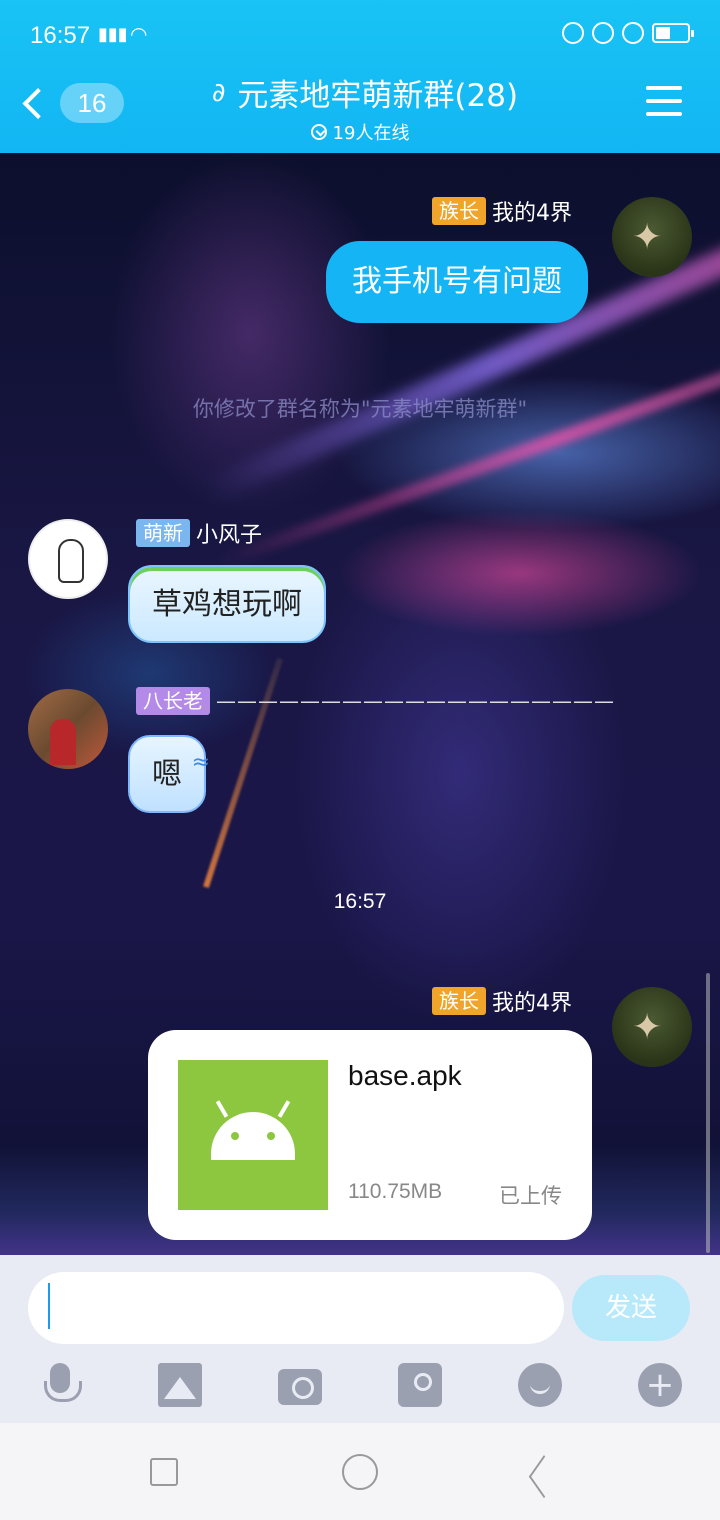 This screenshot has height=1520, width=720. I want to click on file-status: 已上传, so click(530, 1196).